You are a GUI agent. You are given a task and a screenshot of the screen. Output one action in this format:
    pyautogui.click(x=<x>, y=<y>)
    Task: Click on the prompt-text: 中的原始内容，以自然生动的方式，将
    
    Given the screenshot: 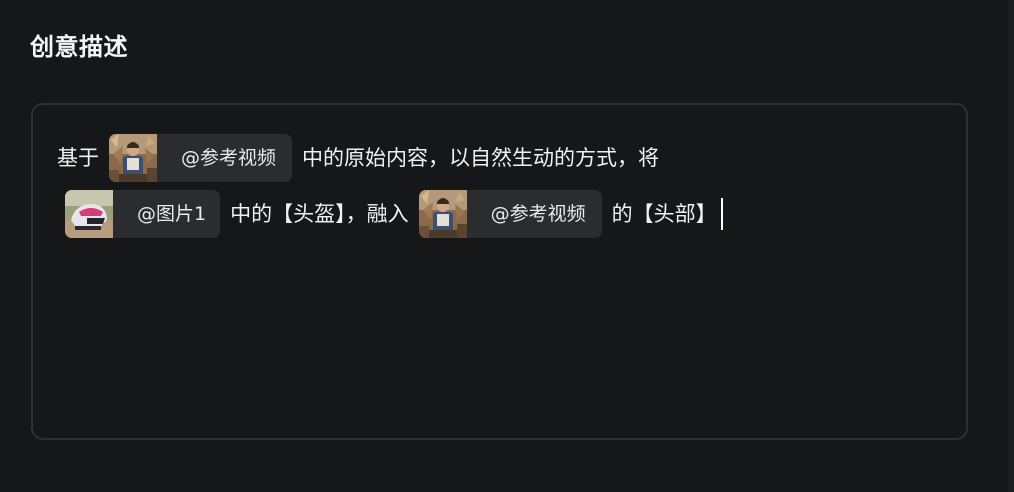 What is the action you would take?
    pyautogui.click(x=481, y=158)
    